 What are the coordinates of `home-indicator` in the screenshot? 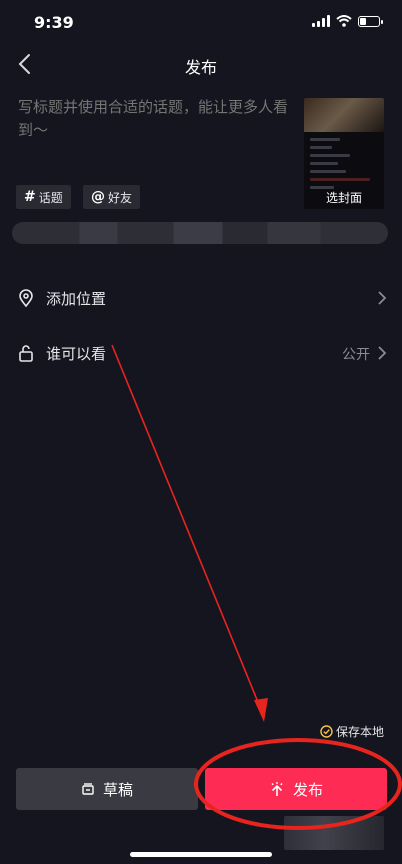 It's located at (201, 854).